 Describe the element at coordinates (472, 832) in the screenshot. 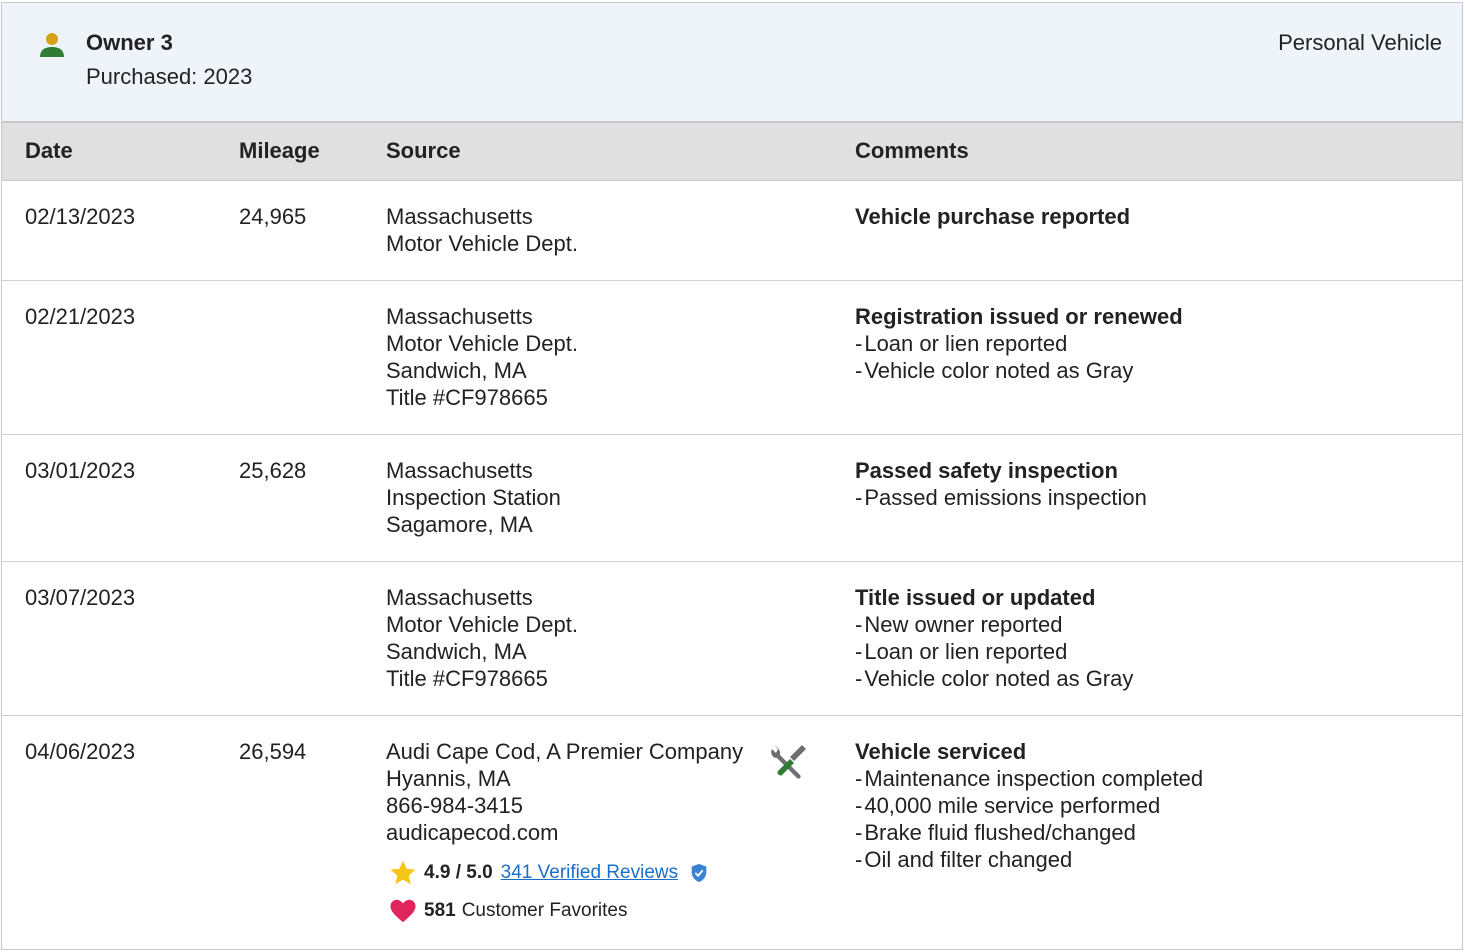

I see `source-line: audicapecod.com` at that location.